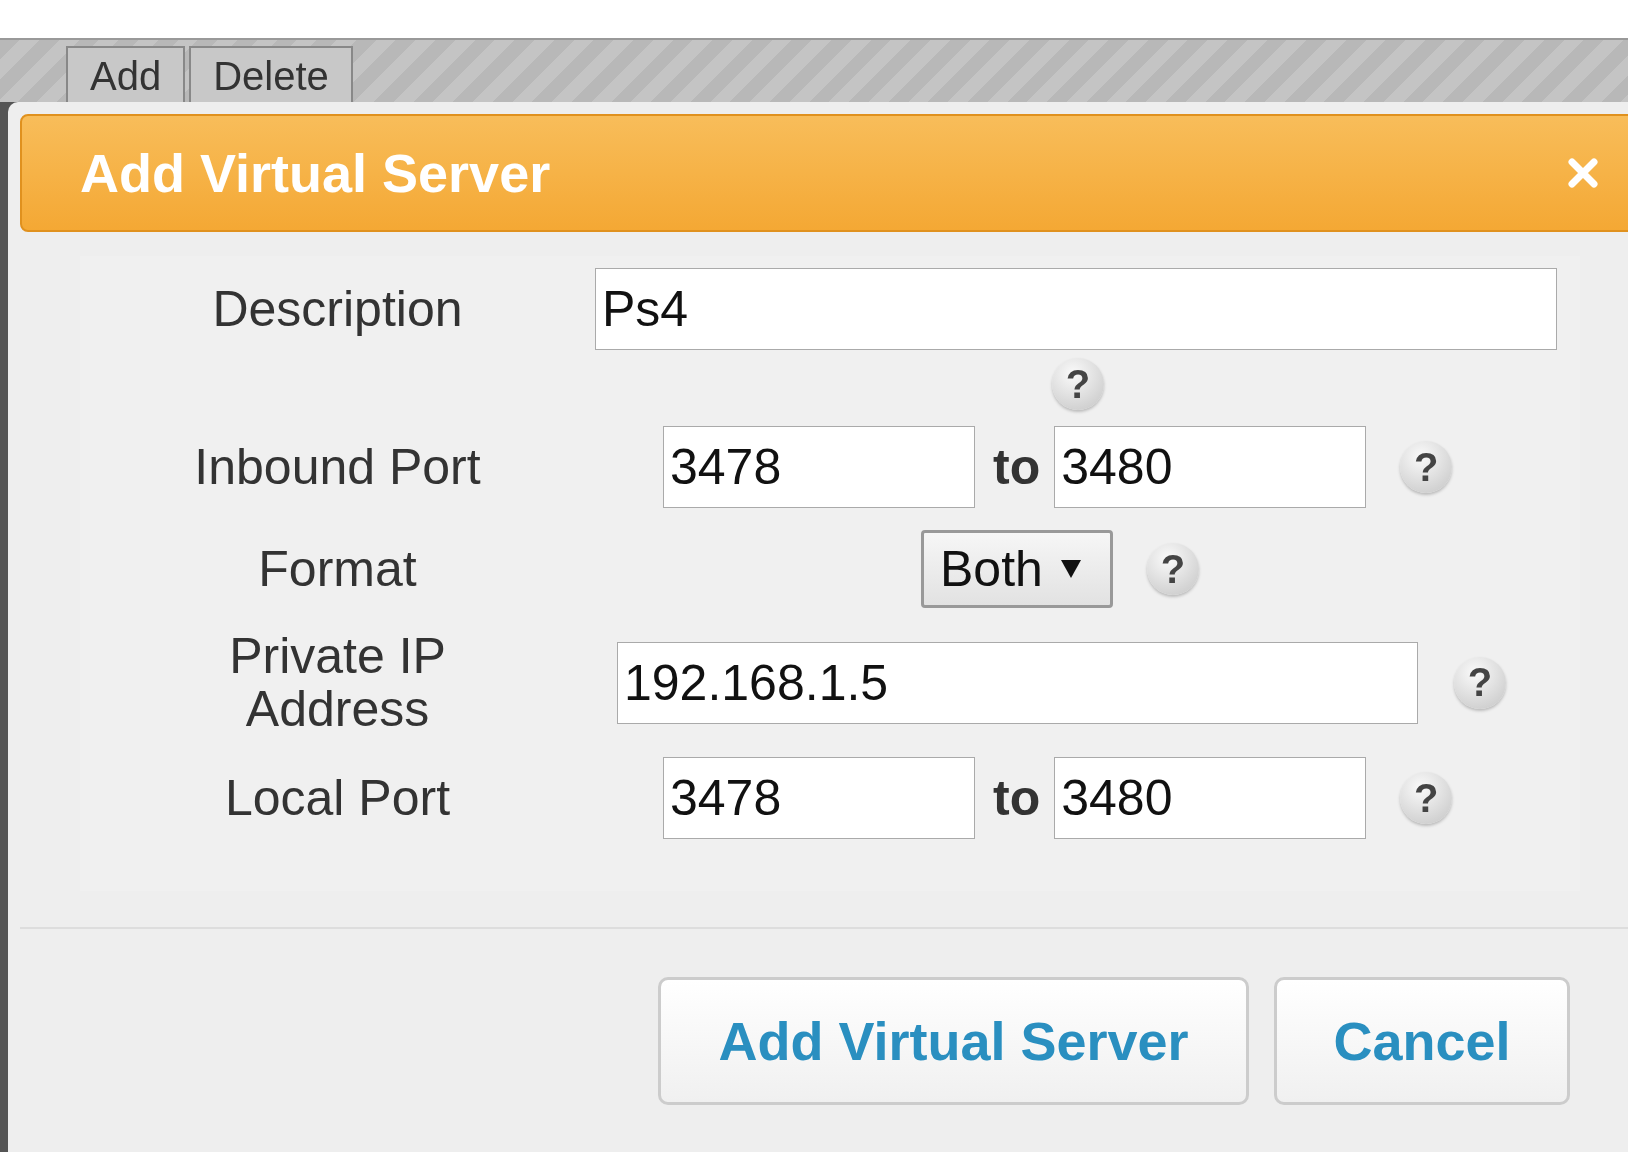 The height and width of the screenshot is (1152, 1628). Describe the element at coordinates (1076, 309) in the screenshot. I see `input-field: Ps4` at that location.